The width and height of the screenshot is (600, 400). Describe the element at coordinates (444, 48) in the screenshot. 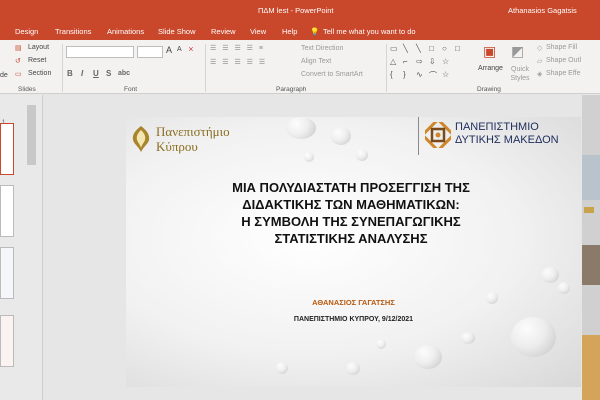

I see `oval-shape-icon: ○` at that location.